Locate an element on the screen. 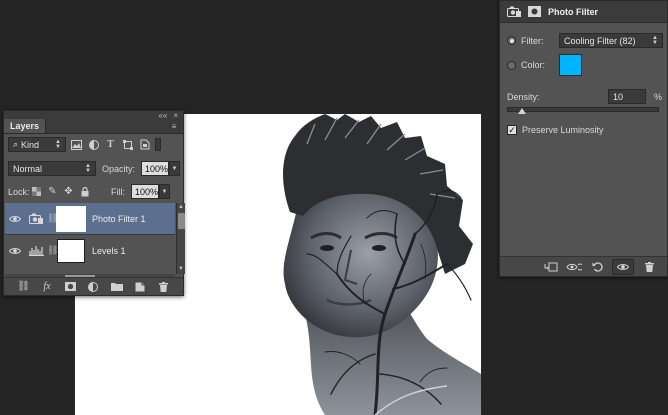 The height and width of the screenshot is (415, 668). panel-menu-icon: ≡ is located at coordinates (174, 126).